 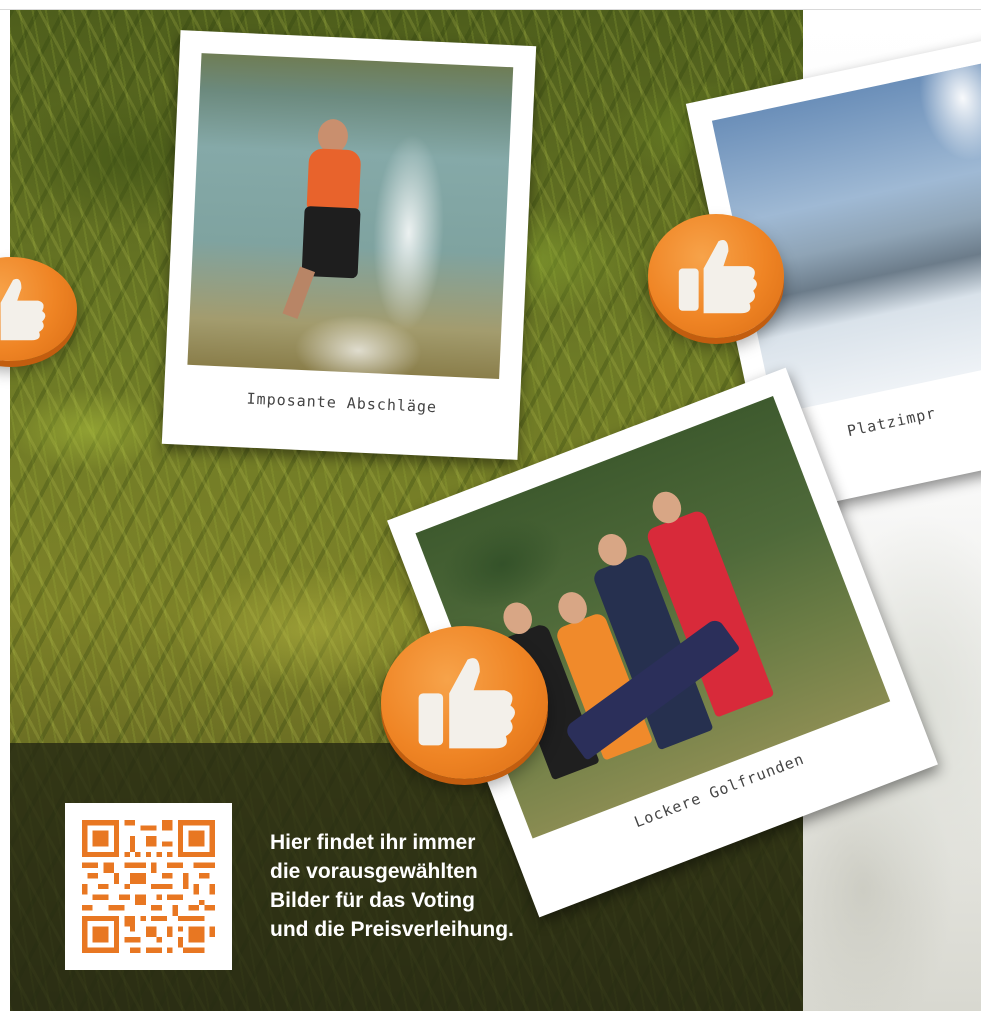 What do you see at coordinates (342, 403) in the screenshot?
I see `photo-caption: Imposante Abschläge` at bounding box center [342, 403].